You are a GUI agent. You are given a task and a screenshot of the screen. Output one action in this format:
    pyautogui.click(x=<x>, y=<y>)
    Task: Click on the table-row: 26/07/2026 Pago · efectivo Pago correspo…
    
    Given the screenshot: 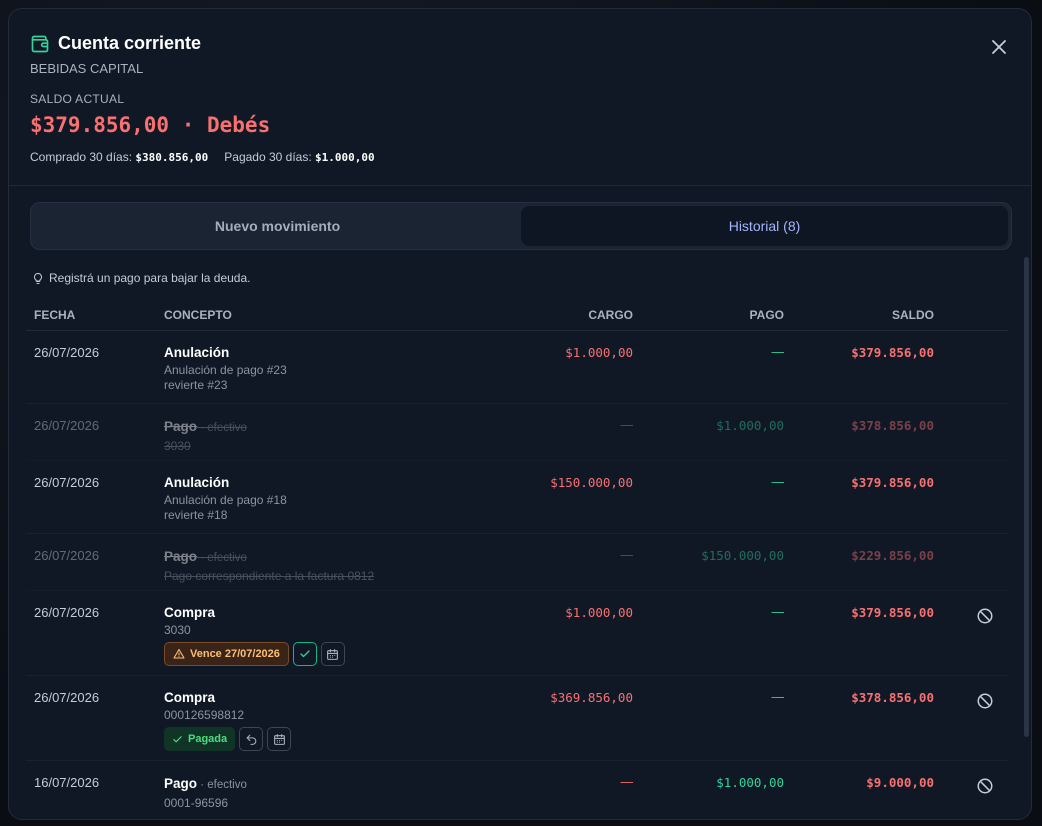 What is the action you would take?
    pyautogui.click(x=517, y=562)
    